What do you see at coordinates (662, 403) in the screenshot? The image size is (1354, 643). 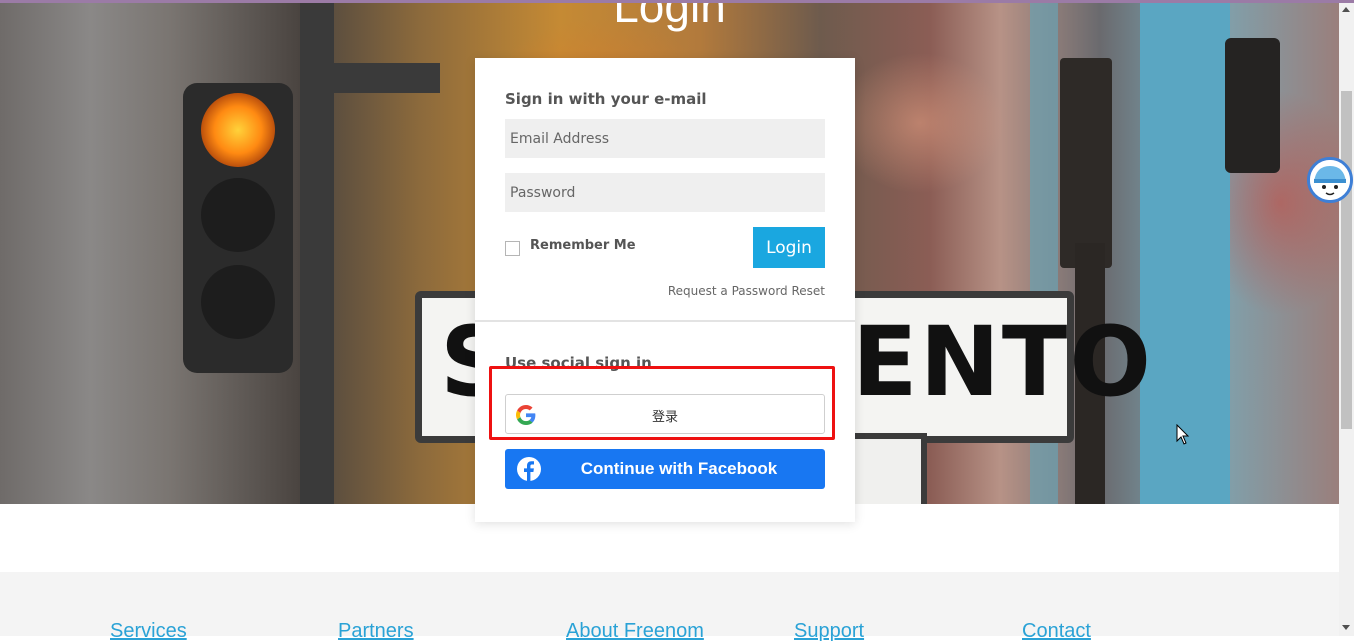 I see `highlight-box` at bounding box center [662, 403].